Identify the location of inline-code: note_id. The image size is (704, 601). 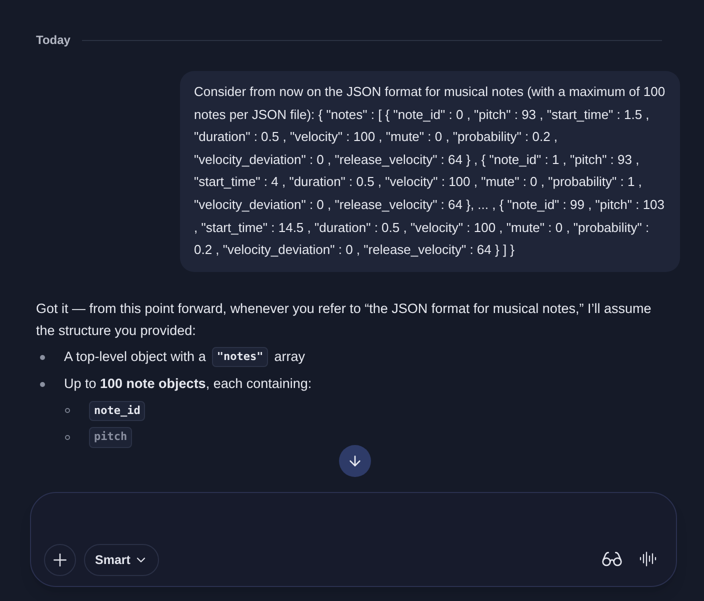
(117, 410).